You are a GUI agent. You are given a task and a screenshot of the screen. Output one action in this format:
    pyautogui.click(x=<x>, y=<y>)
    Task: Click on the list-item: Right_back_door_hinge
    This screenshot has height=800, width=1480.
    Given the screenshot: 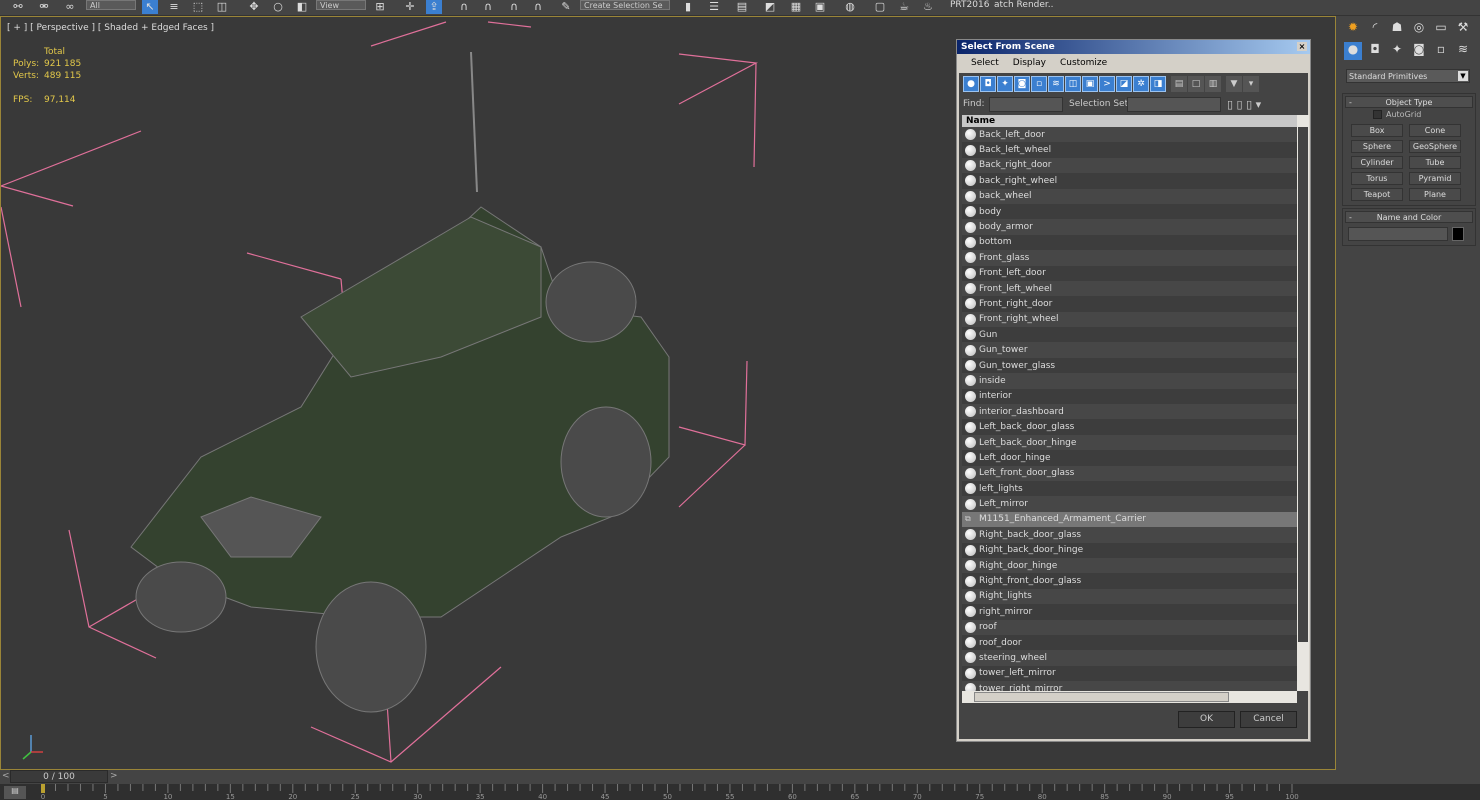 What is the action you would take?
    pyautogui.click(x=1129, y=550)
    